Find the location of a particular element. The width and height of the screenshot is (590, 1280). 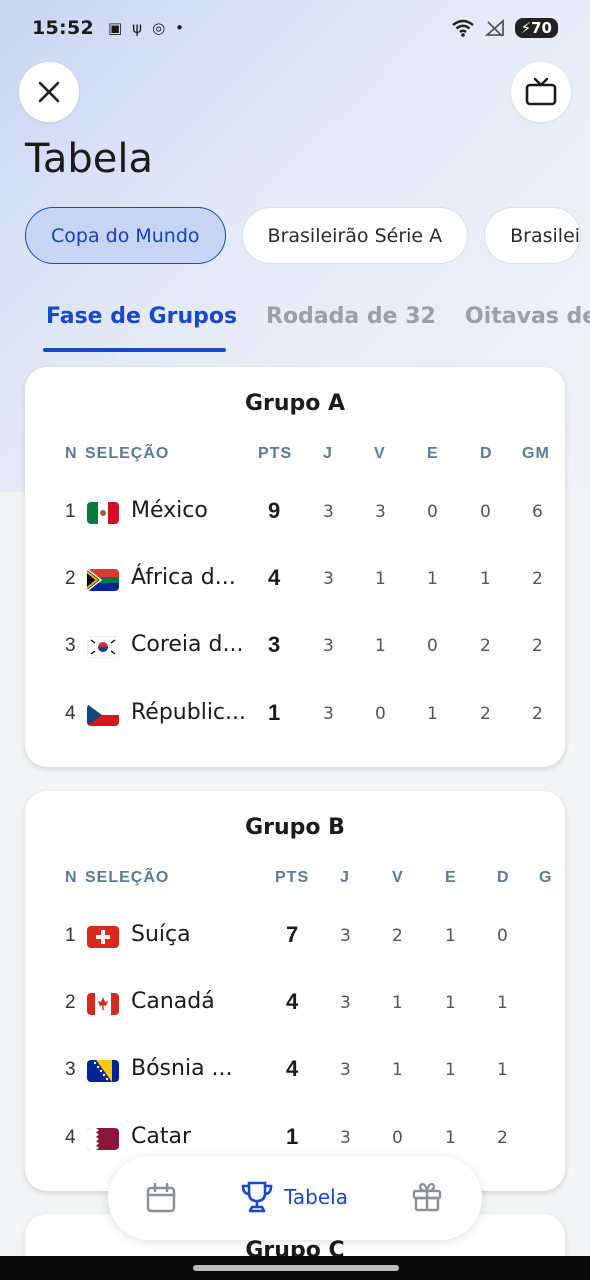

header-wins: V is located at coordinates (398, 877).